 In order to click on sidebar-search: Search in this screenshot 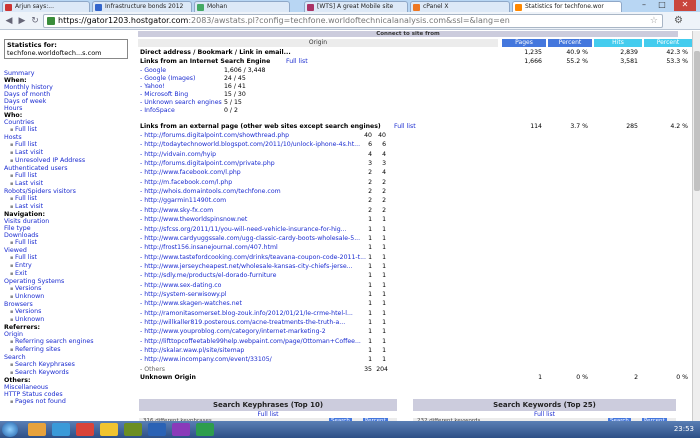, I will do `click(68, 357)`.